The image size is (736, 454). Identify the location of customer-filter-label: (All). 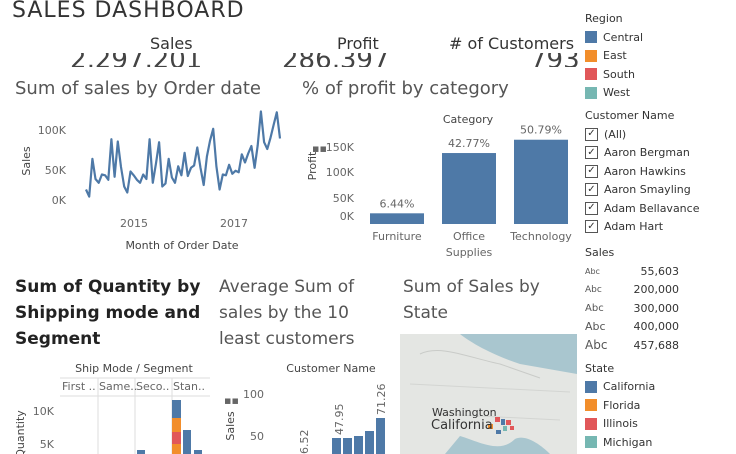
(615, 134).